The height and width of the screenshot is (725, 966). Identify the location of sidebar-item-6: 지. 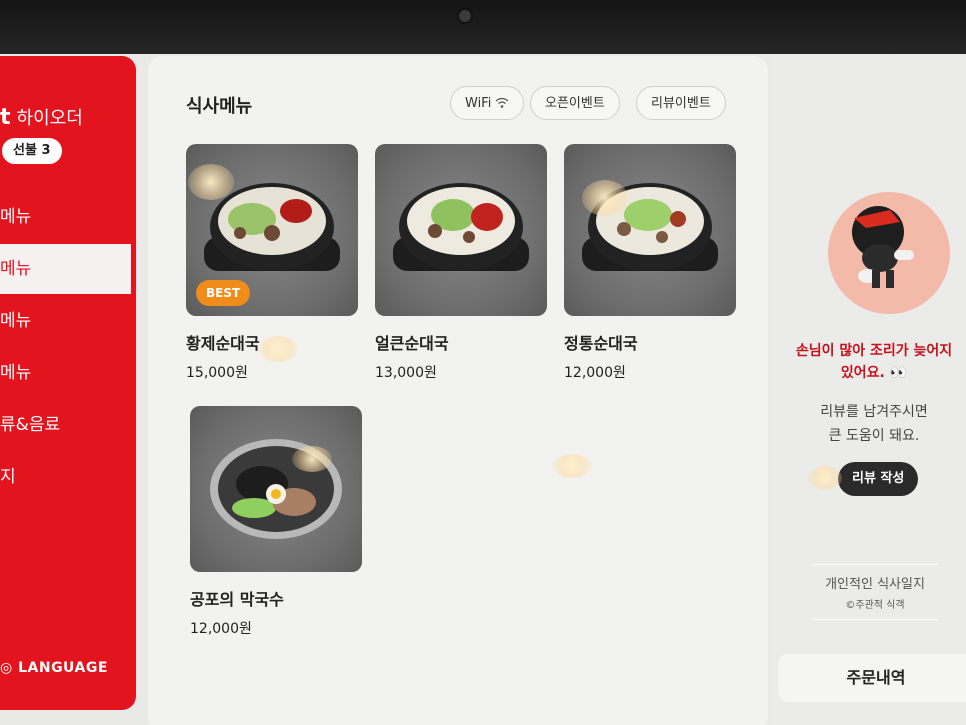
(65, 477).